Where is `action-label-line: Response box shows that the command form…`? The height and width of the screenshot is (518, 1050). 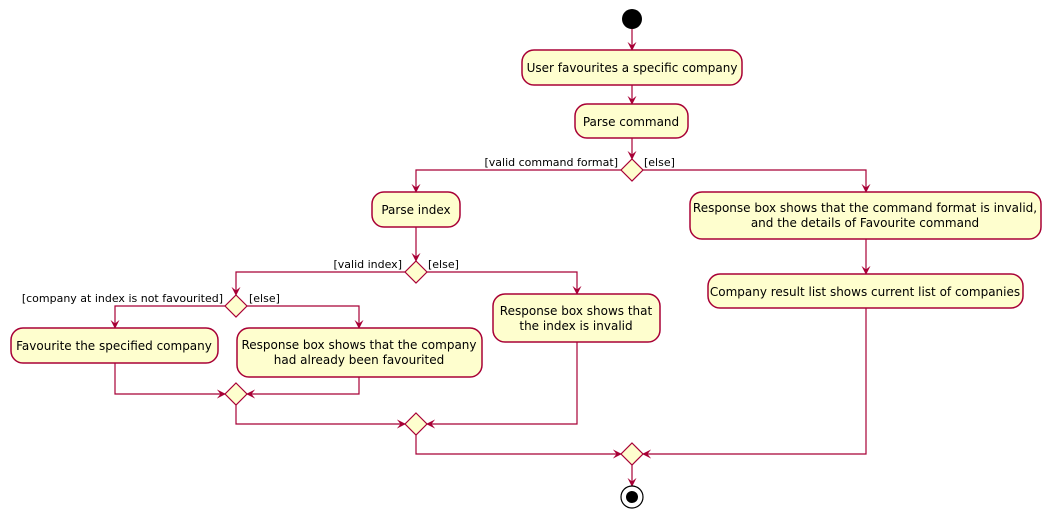
action-label-line: Response box shows that the command form… is located at coordinates (865, 208).